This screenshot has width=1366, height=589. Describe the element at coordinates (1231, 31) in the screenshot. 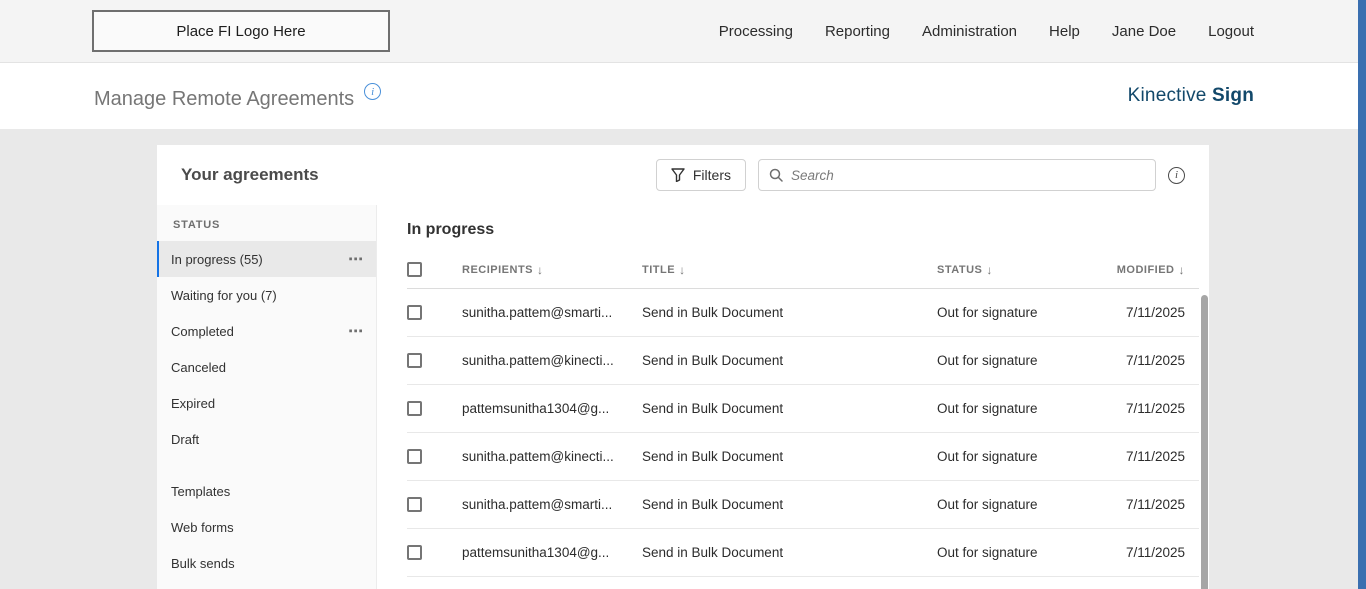

I see `nav-logout: Logout` at that location.